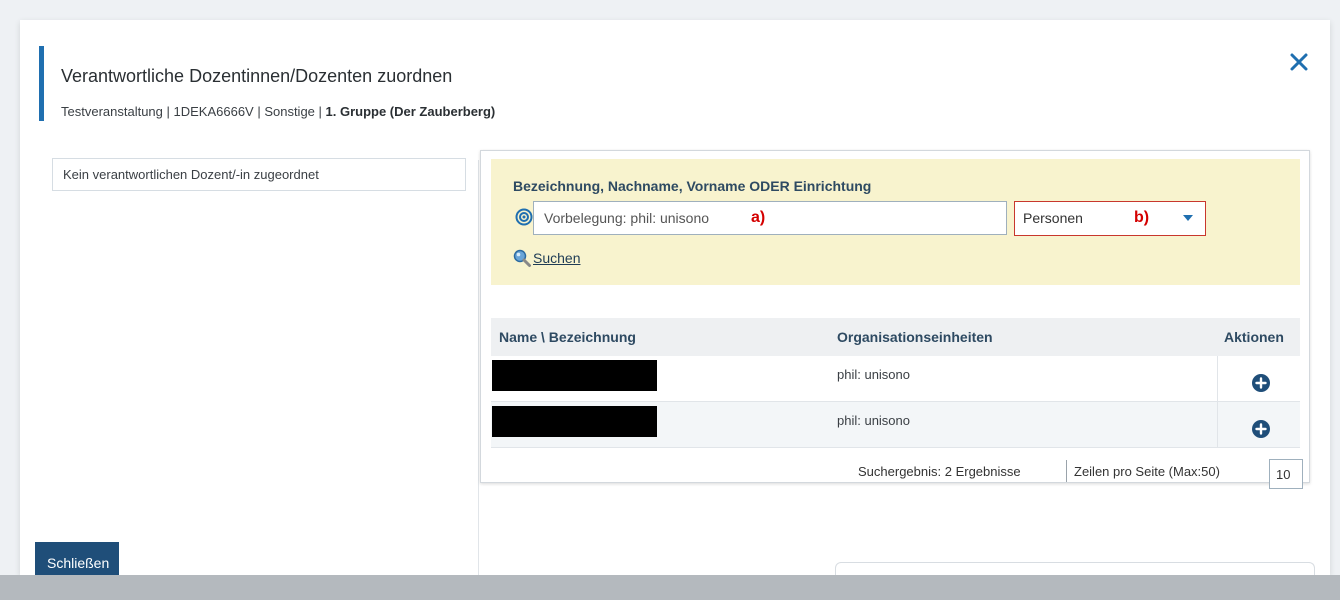 The image size is (1340, 600). What do you see at coordinates (567, 337) in the screenshot?
I see `column-header-name: Name \ Bezeichnung` at bounding box center [567, 337].